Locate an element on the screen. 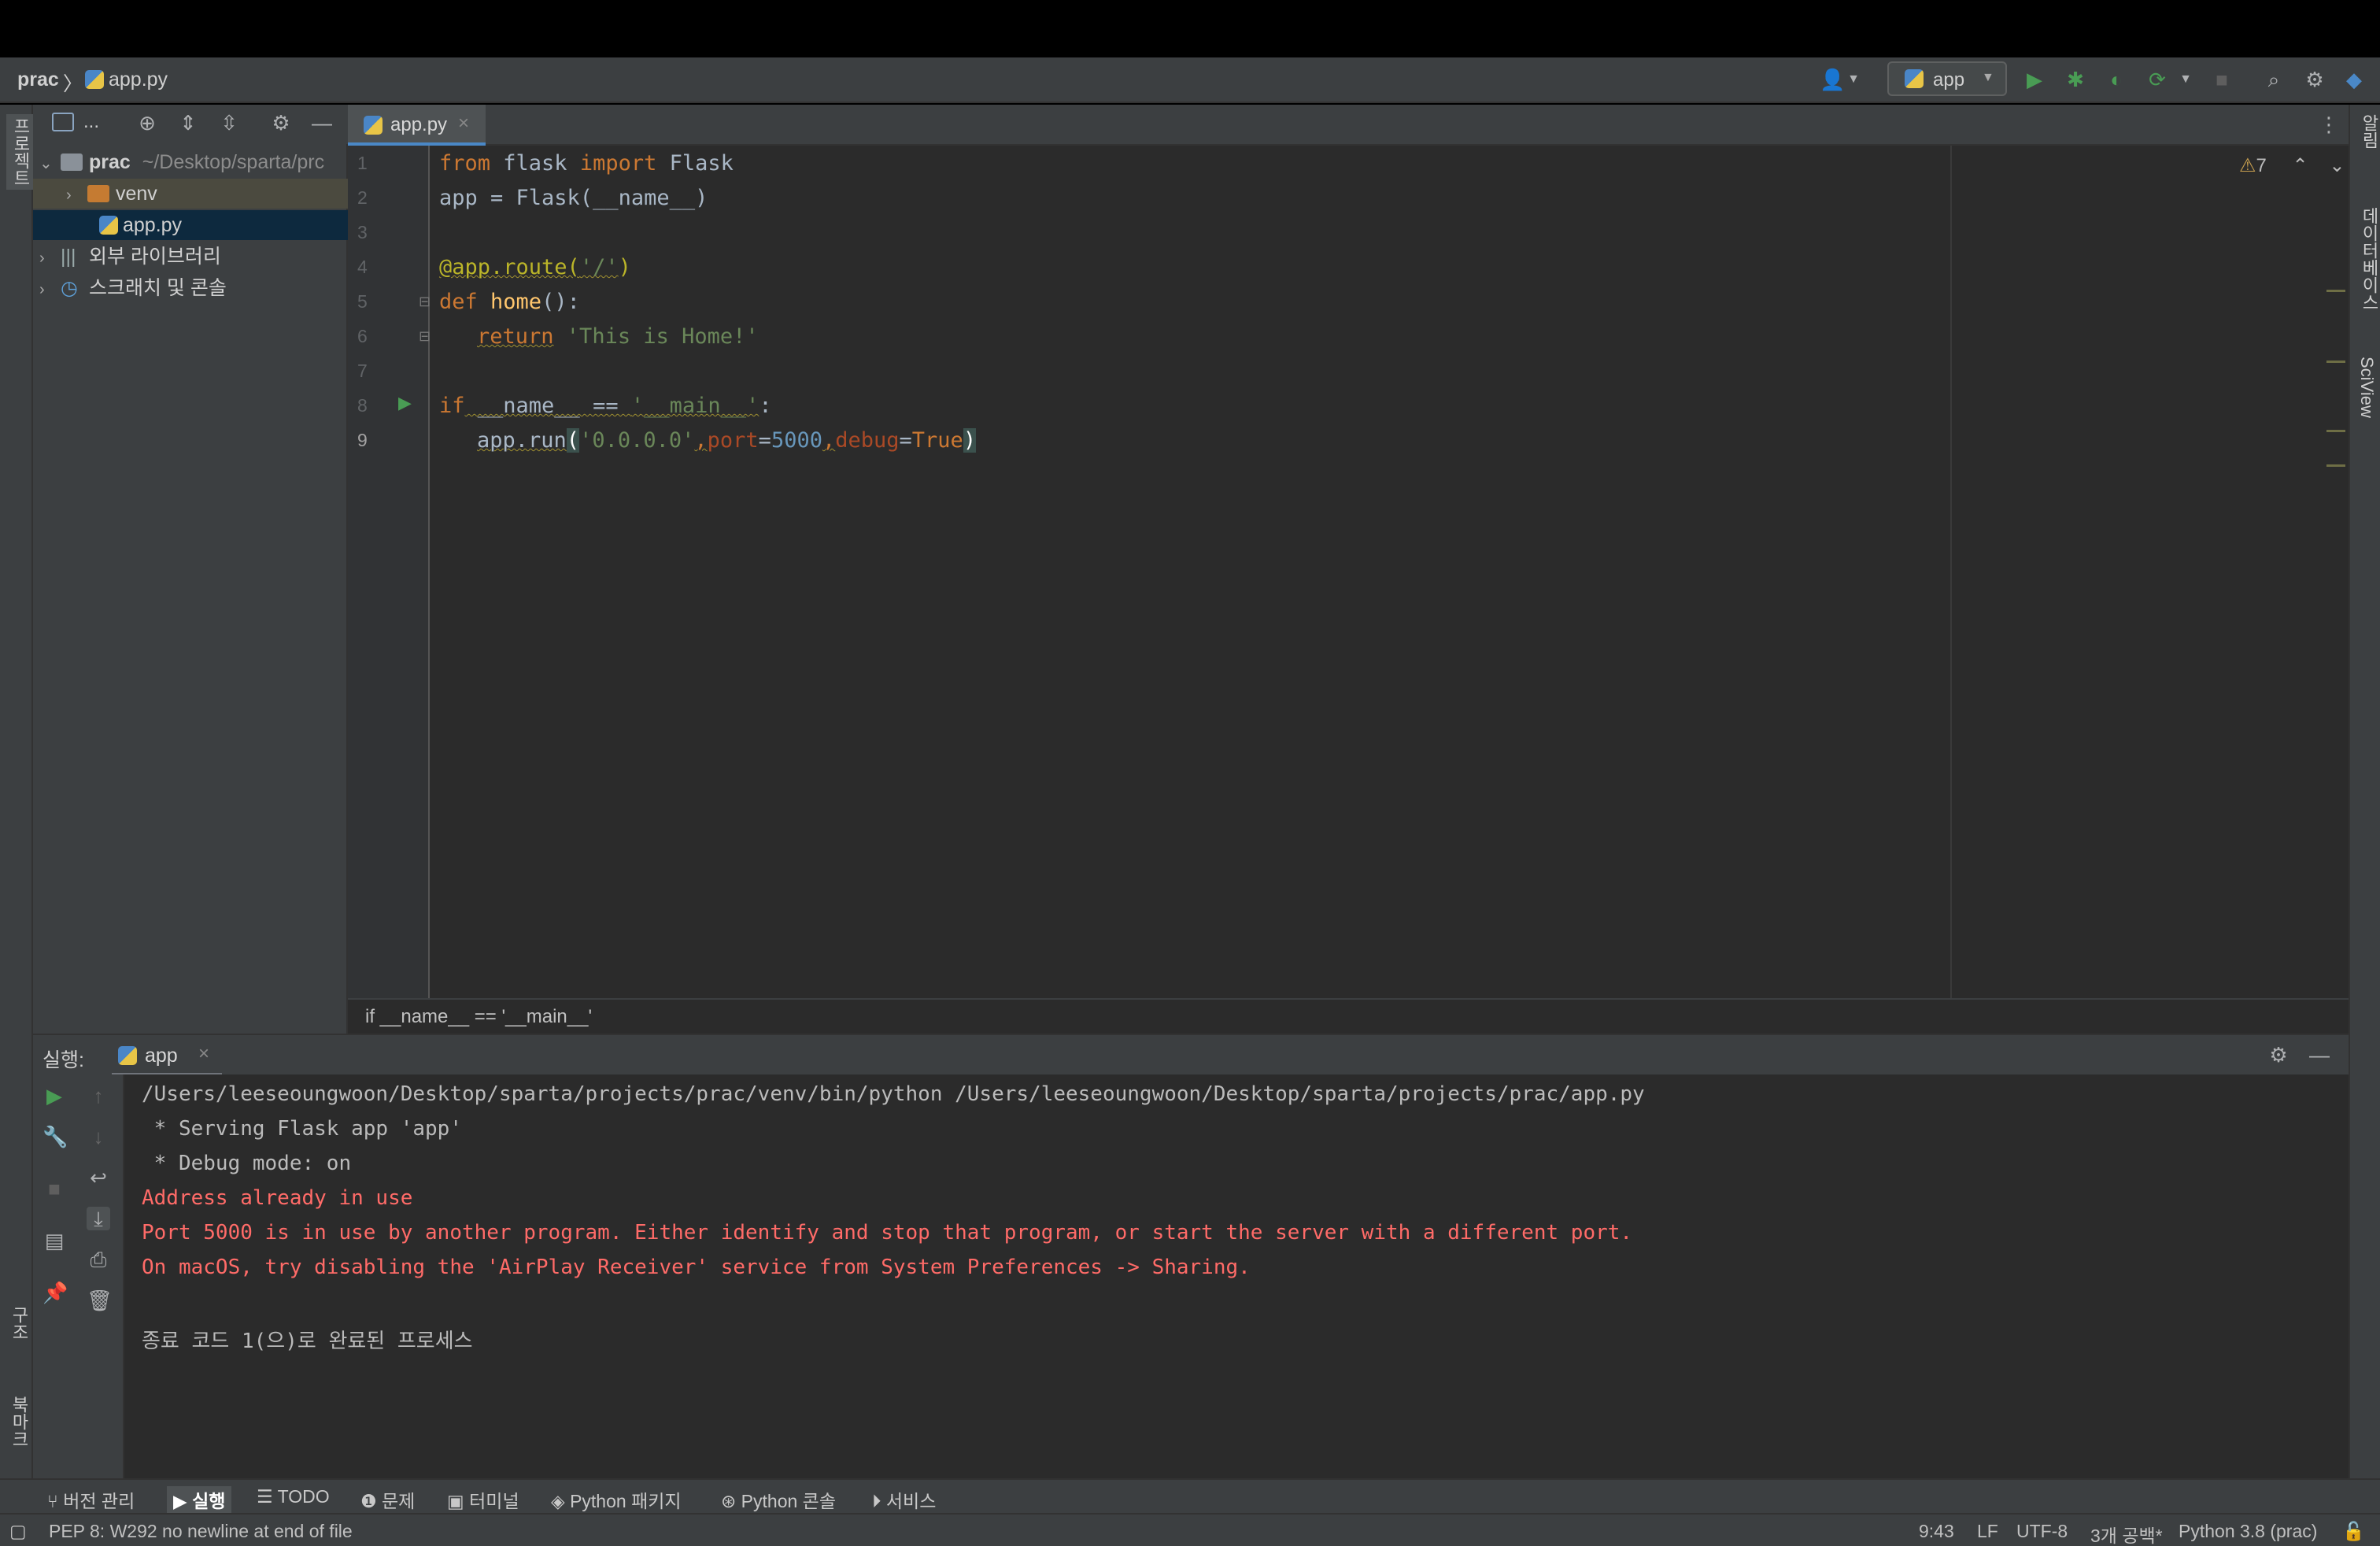  project-view-icon is located at coordinates (63, 122).